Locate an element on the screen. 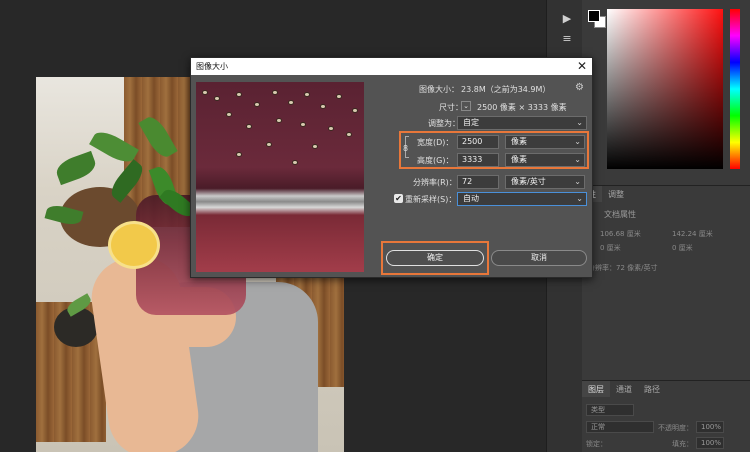  width-unit-value: 像素 is located at coordinates (519, 141).